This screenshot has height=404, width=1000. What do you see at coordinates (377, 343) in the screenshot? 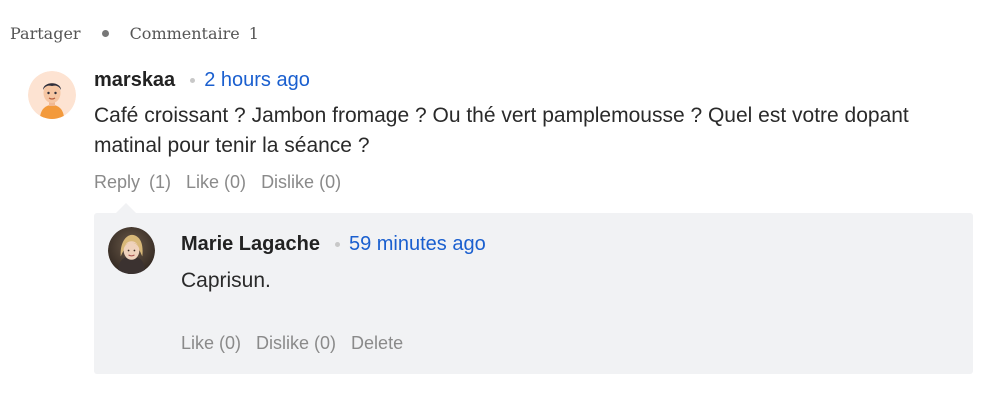
I see `delete-button: Delete` at bounding box center [377, 343].